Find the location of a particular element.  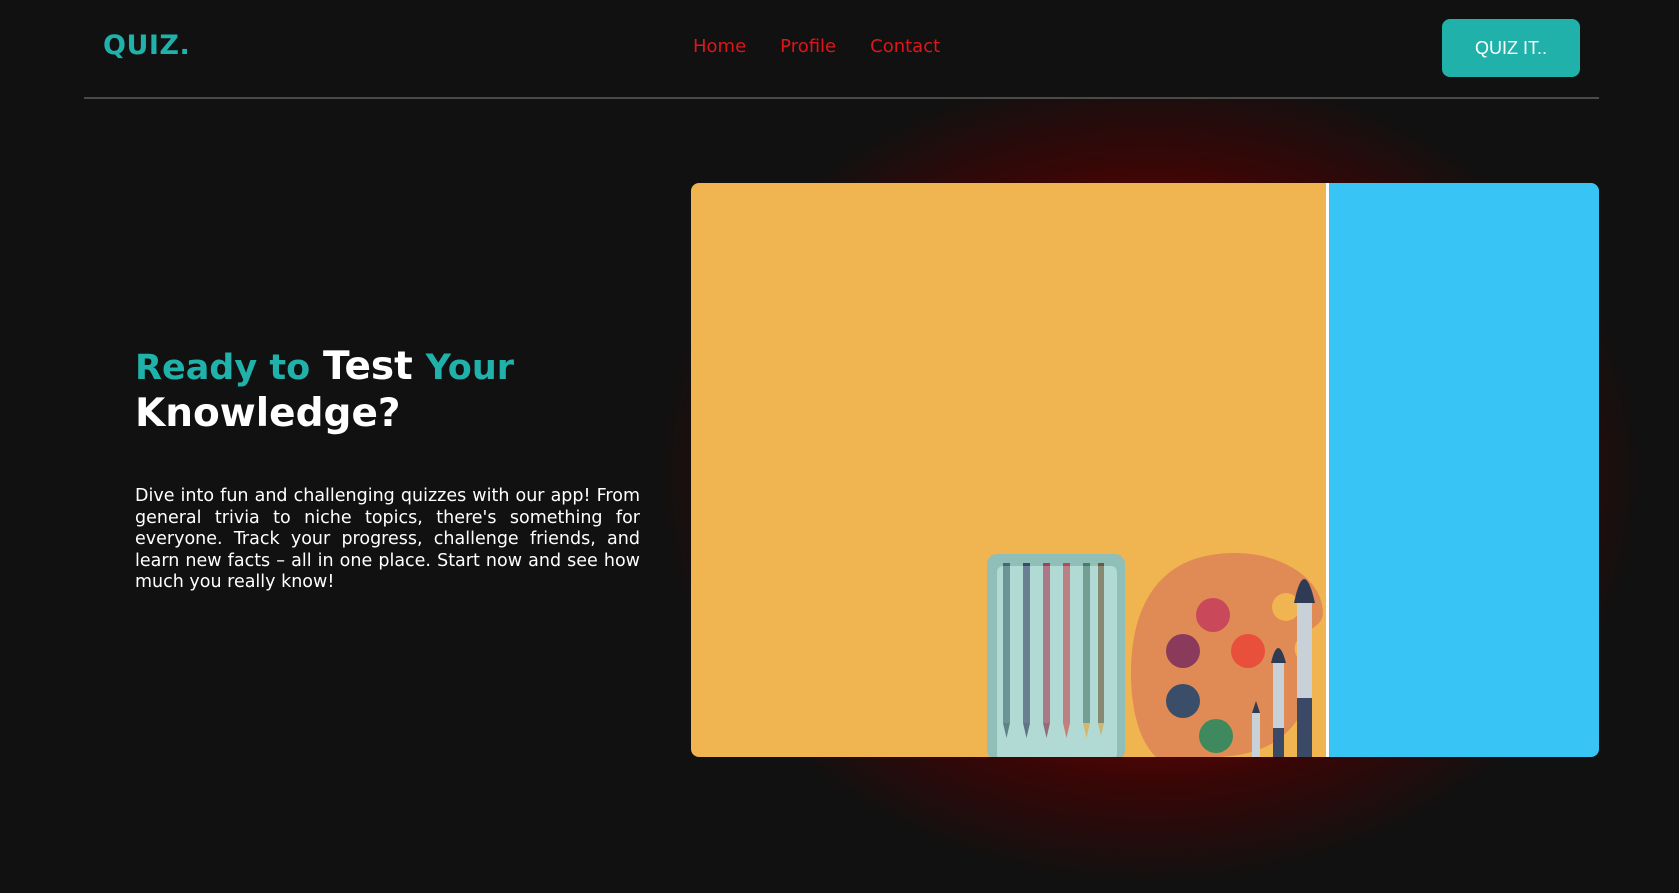

nav-link-profile: Profile is located at coordinates (808, 46).